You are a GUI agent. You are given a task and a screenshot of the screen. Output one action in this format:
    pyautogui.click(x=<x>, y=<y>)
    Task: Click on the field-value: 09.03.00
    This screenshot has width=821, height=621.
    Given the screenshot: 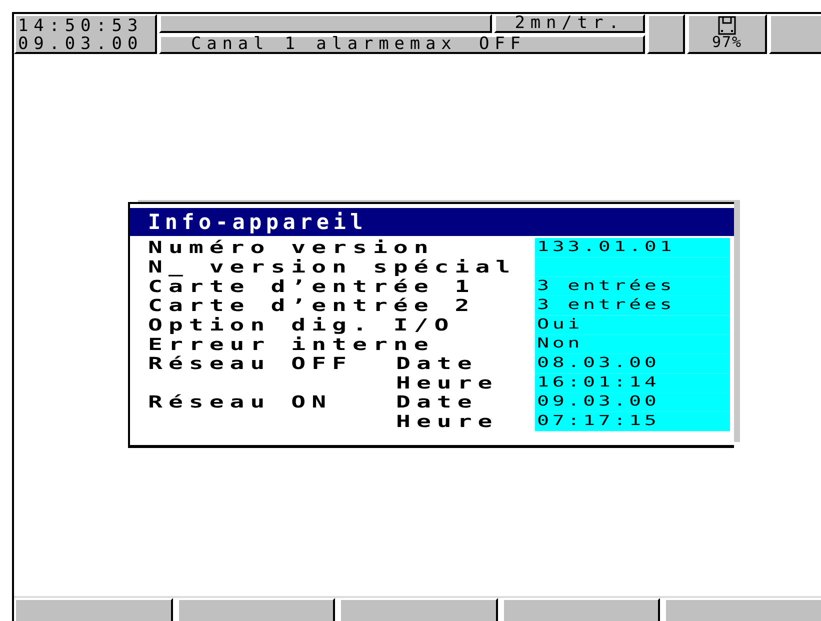 What is the action you would take?
    pyautogui.click(x=632, y=402)
    